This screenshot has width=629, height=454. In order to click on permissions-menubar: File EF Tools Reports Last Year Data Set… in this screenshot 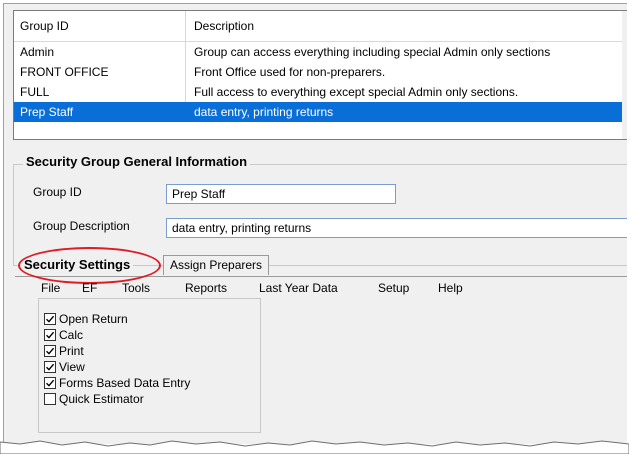, I will do `click(314, 288)`.